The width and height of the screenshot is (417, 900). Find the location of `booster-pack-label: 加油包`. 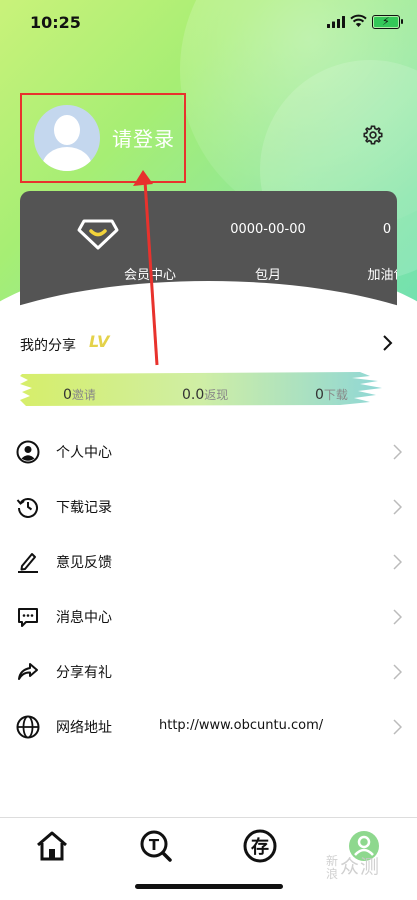

booster-pack-label: 加油包 is located at coordinates (382, 275).